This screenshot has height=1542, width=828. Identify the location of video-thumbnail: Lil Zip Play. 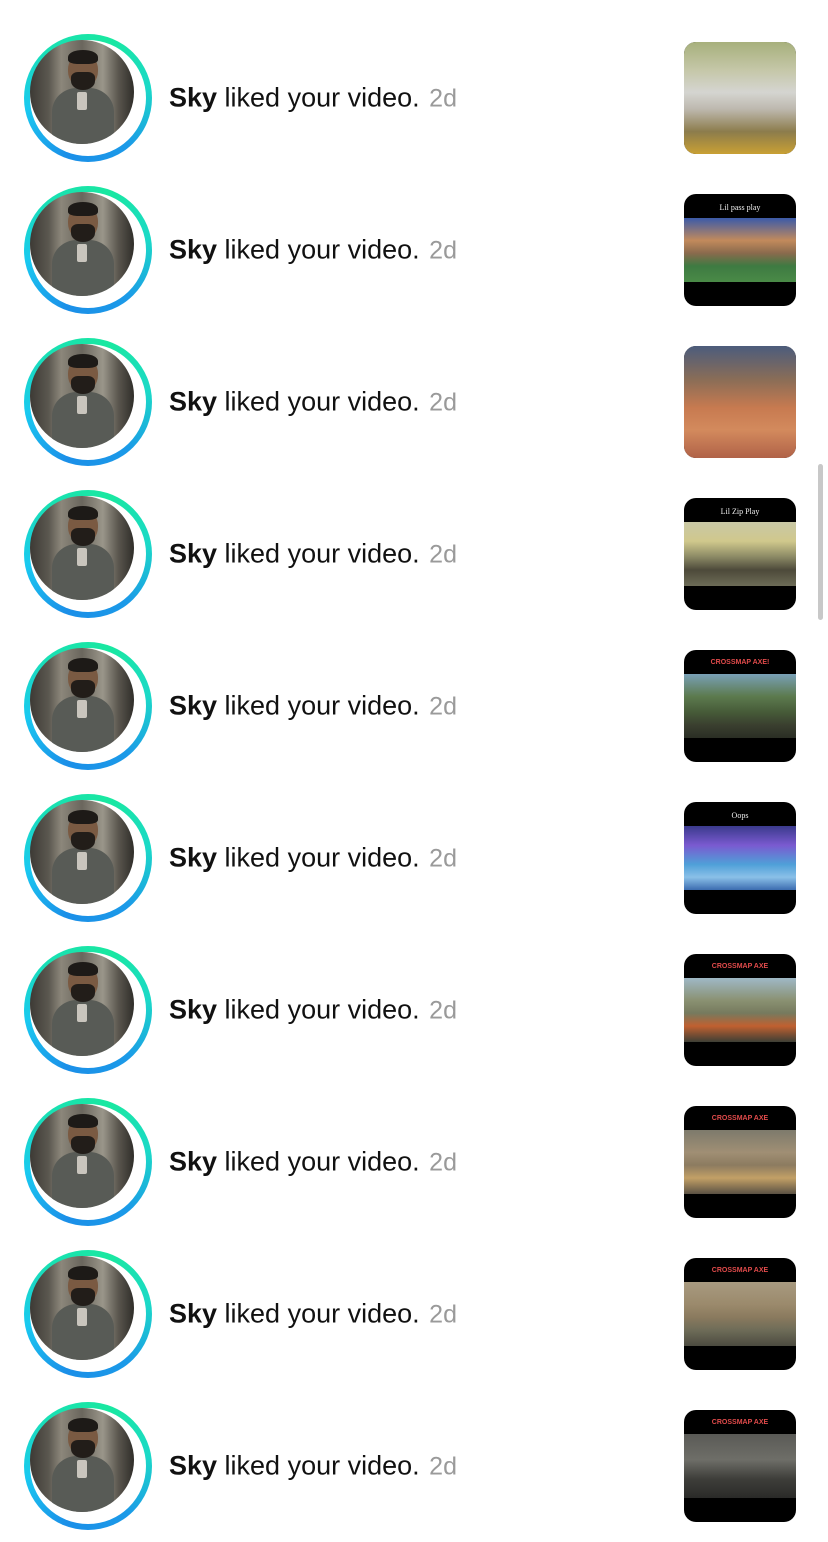
(740, 554).